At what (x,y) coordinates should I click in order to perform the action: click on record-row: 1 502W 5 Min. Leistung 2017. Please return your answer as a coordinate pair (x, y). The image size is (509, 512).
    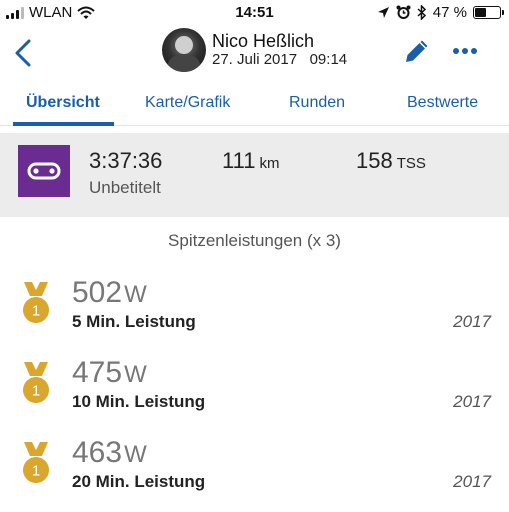
    Looking at the image, I should click on (254, 313).